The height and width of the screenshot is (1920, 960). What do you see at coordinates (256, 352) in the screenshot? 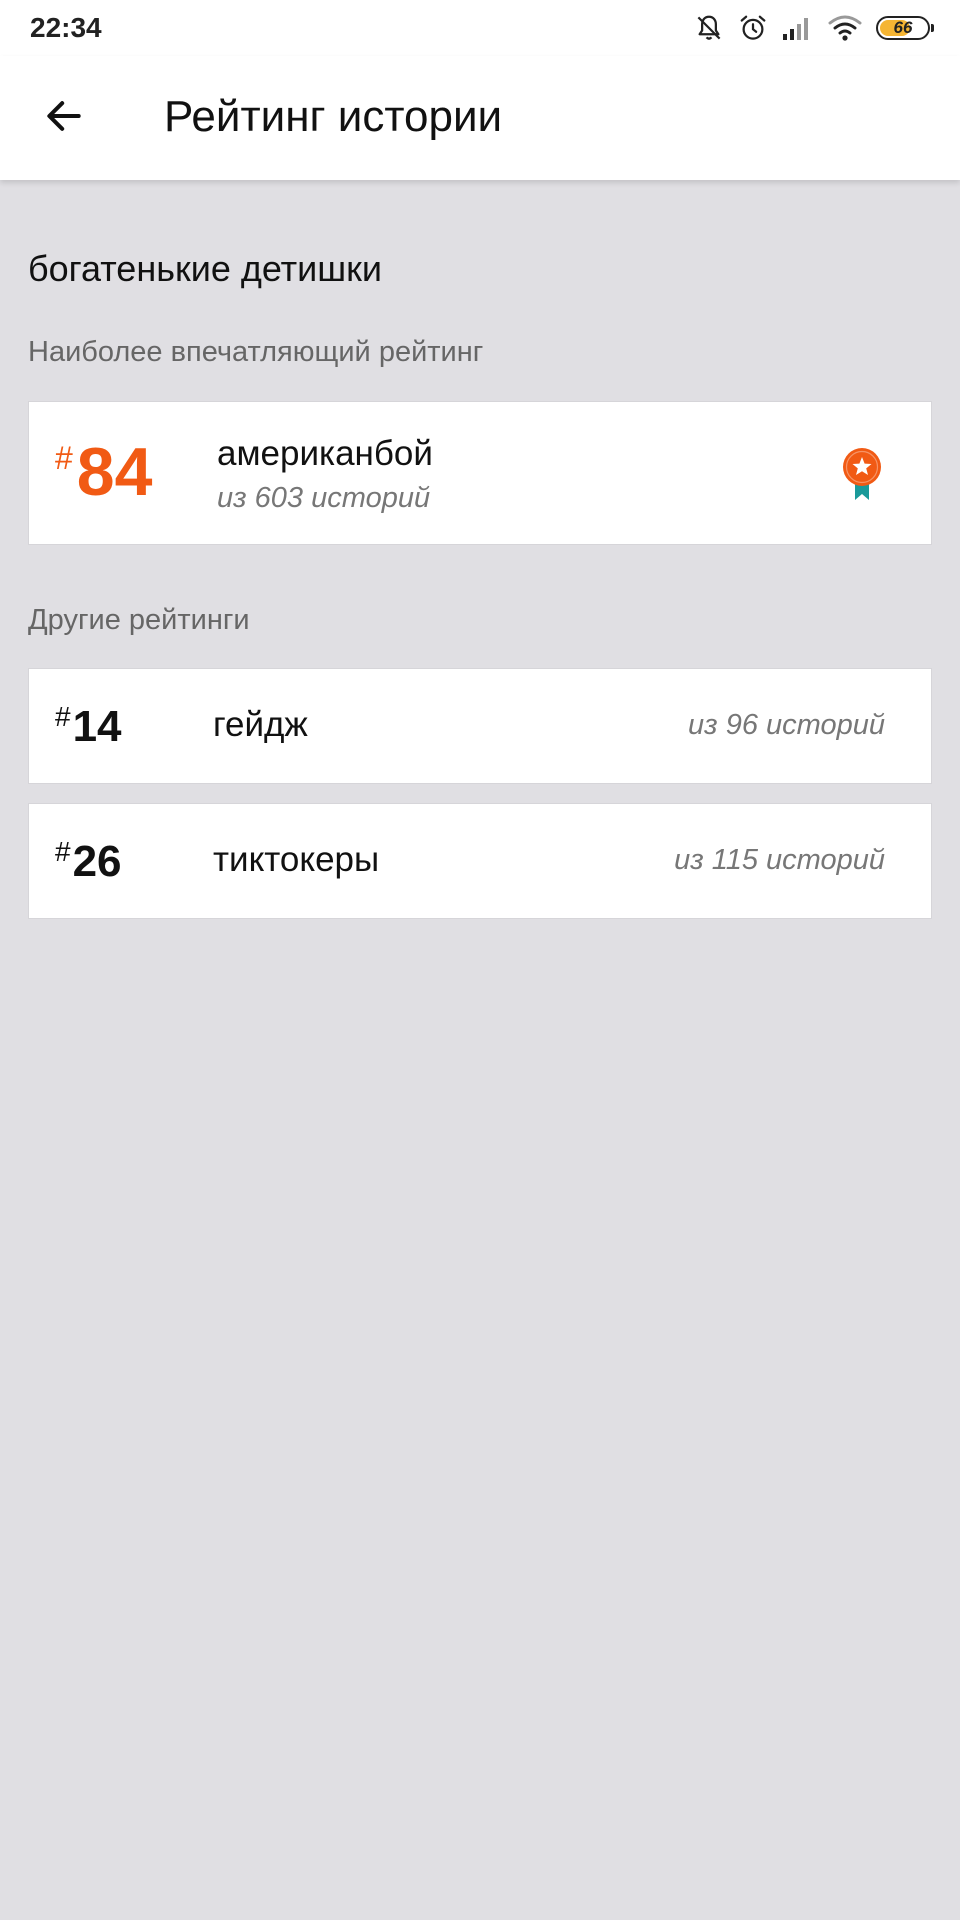
I see `best-section-label: Наиболее впечатляющий рейтинг` at bounding box center [256, 352].